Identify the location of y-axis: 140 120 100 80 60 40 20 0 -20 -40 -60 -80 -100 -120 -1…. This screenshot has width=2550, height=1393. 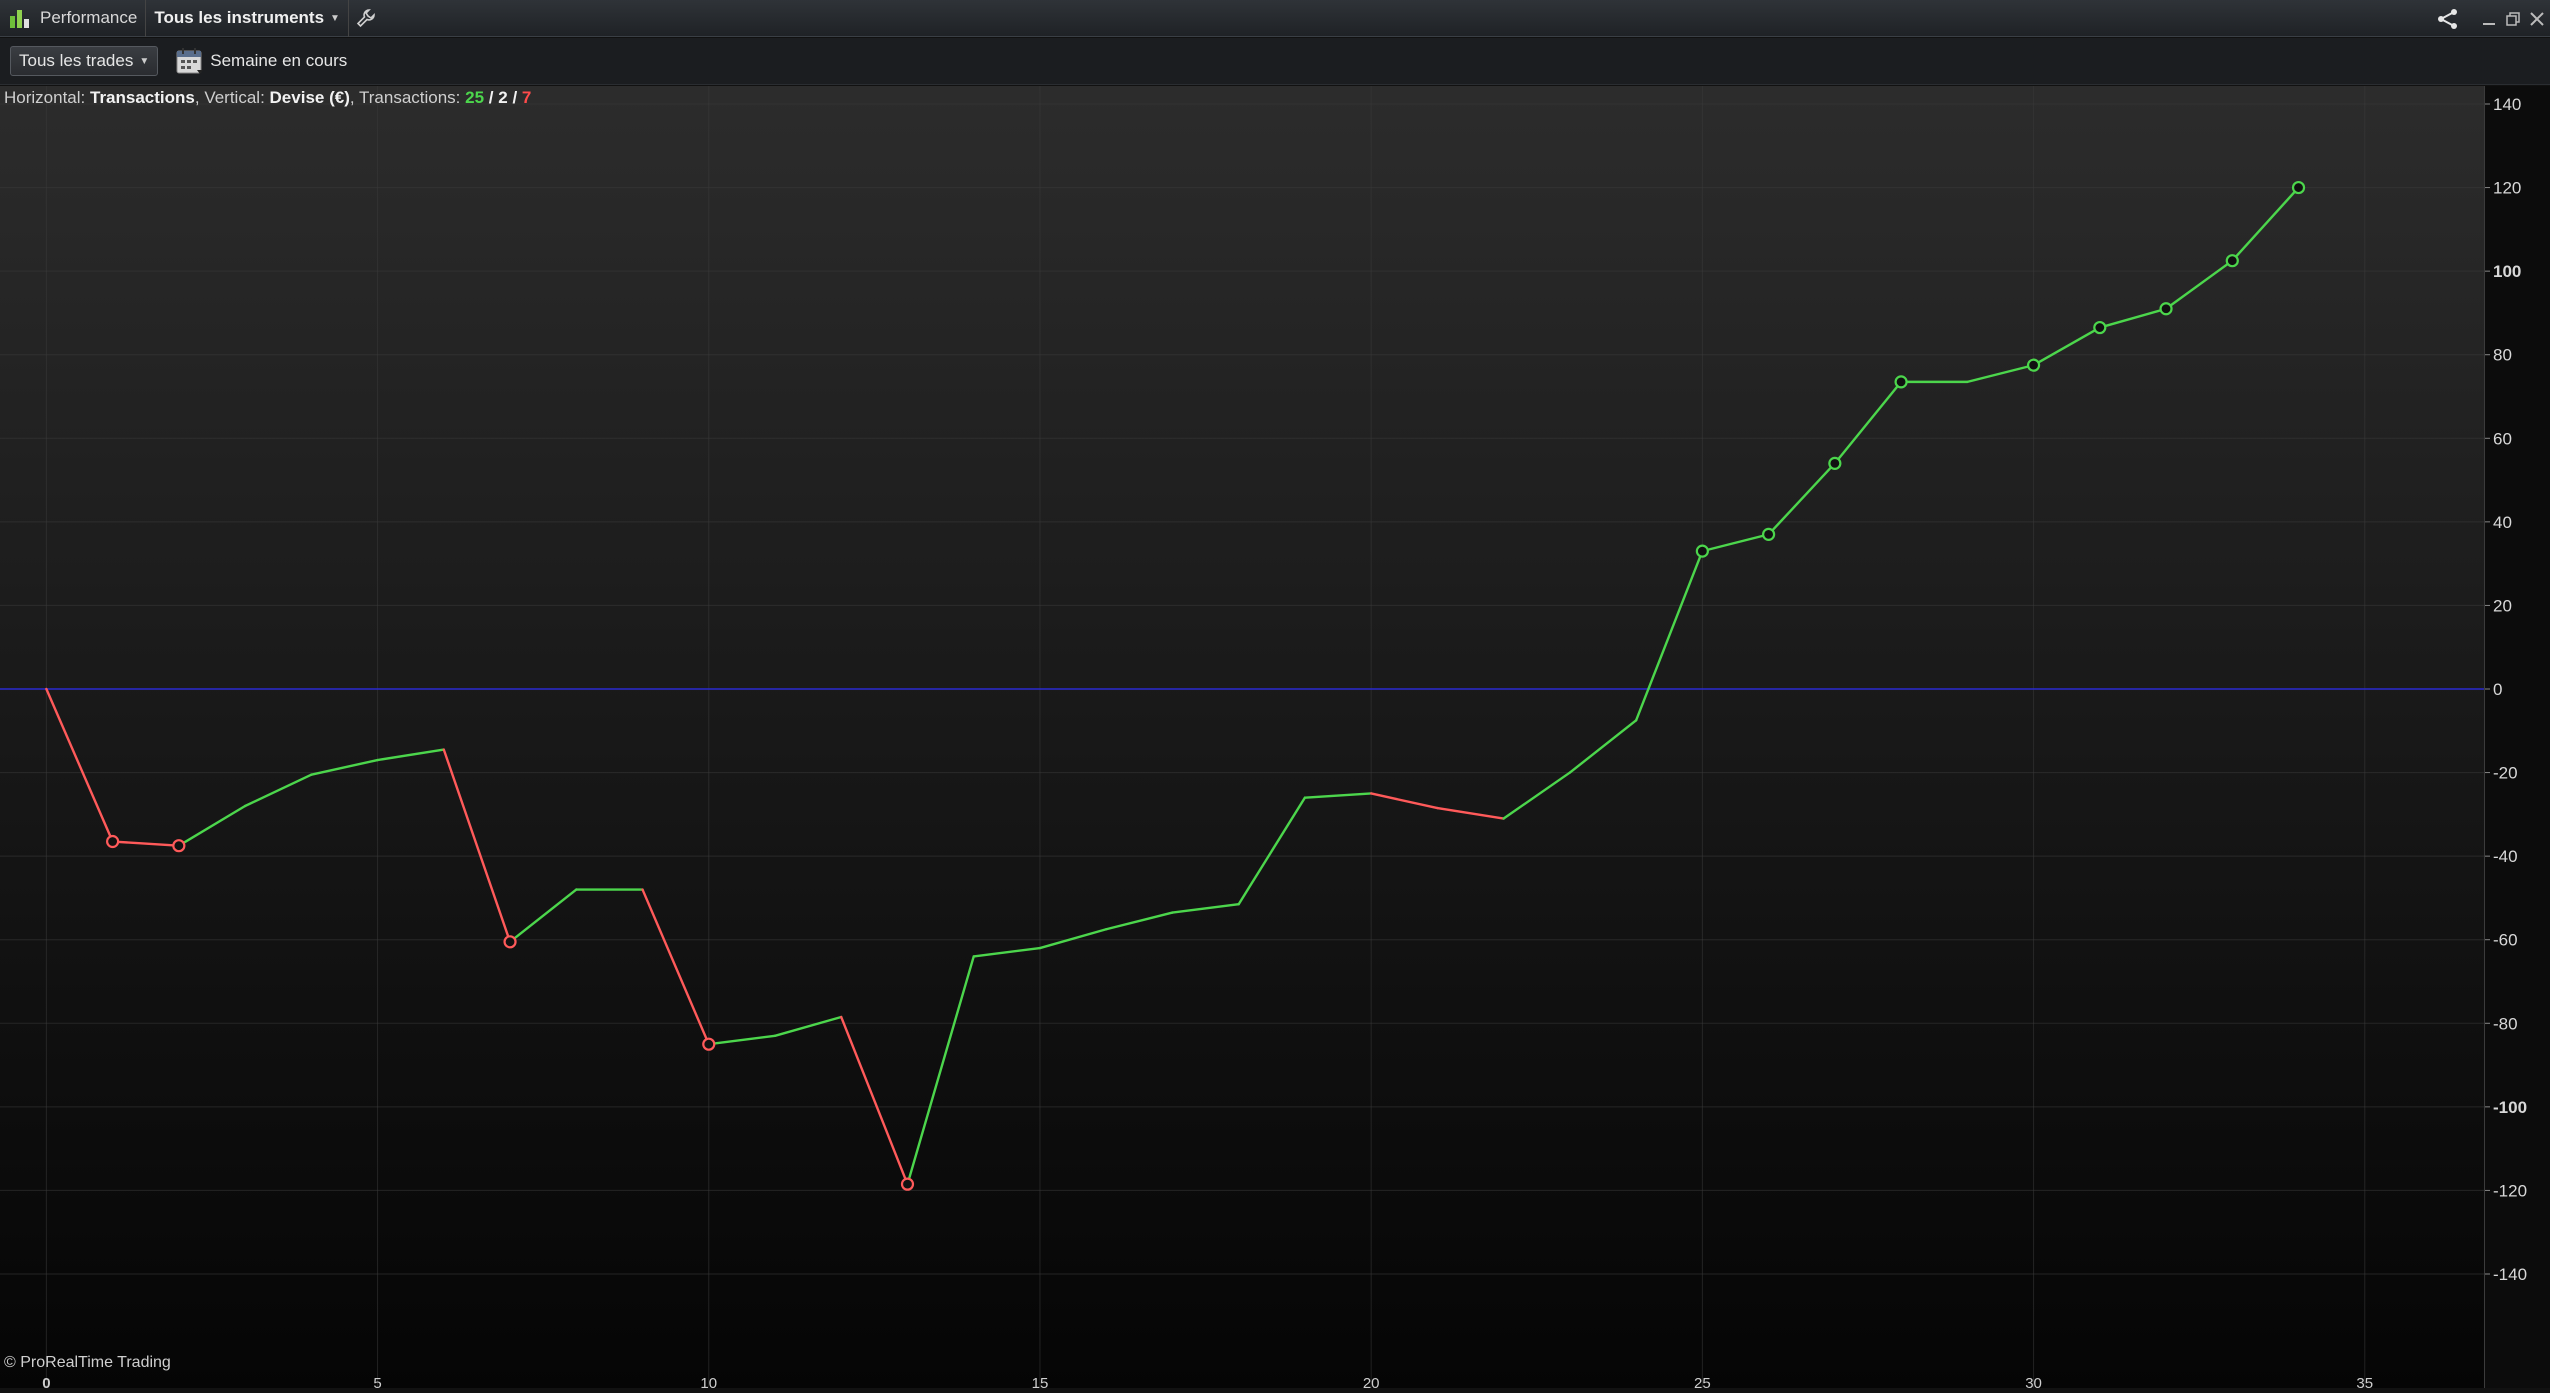
(2517, 737).